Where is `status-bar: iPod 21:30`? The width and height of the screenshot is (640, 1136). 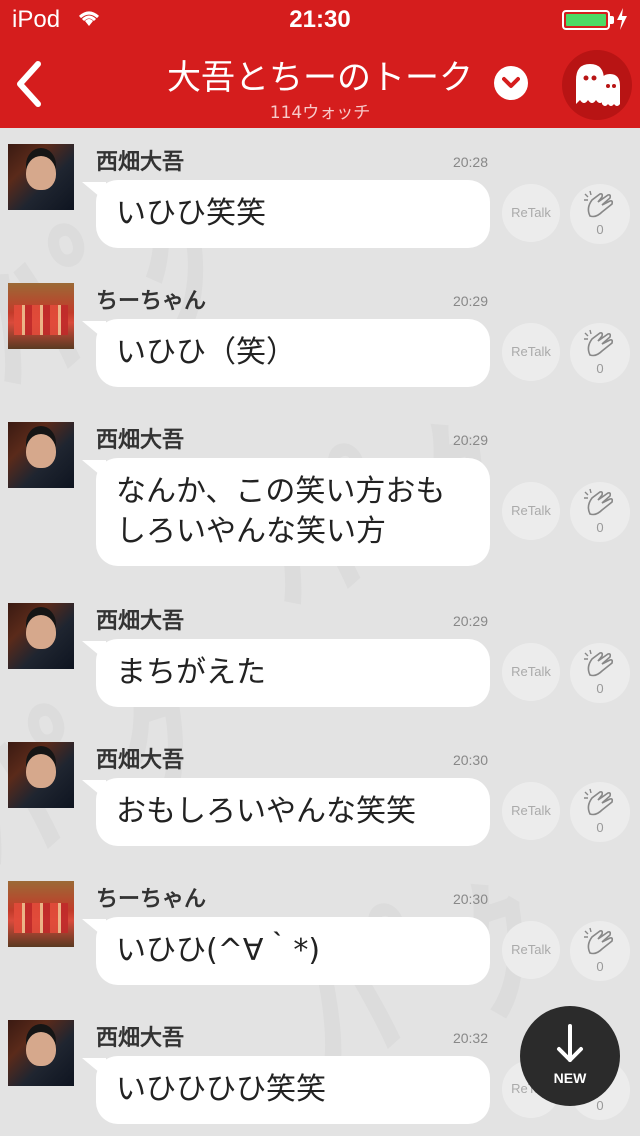
status-bar: iPod 21:30 is located at coordinates (320, 20).